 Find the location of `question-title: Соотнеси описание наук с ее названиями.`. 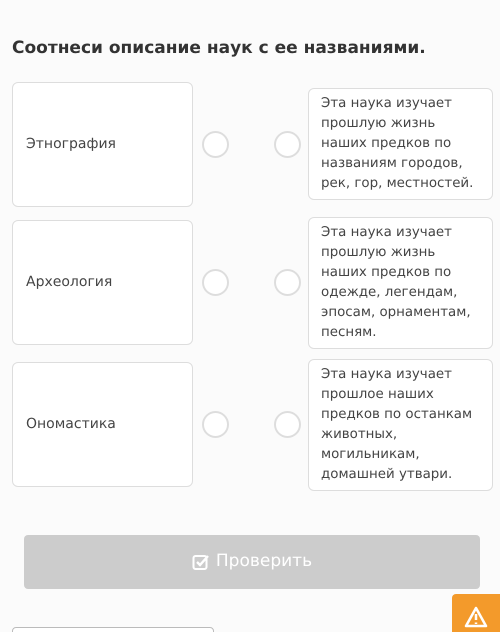

question-title: Соотнеси описание наук с ее названиями. is located at coordinates (219, 48).